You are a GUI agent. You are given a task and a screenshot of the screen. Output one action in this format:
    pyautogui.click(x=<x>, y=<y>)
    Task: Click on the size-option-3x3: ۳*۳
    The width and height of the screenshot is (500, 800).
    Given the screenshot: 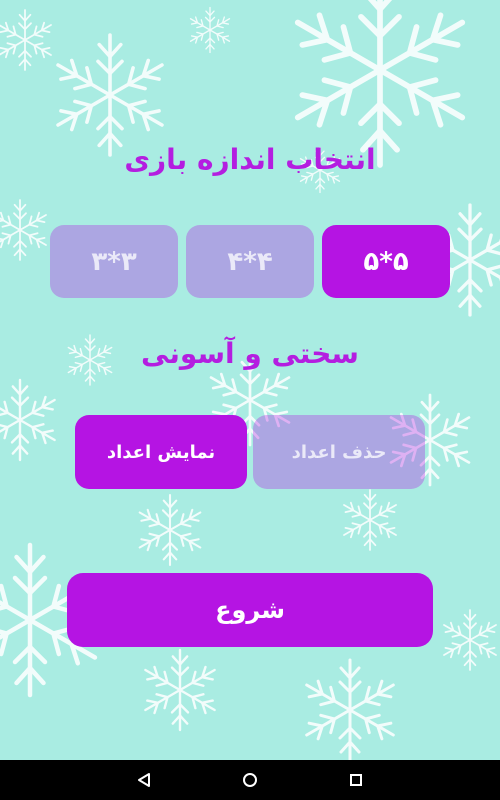 What is the action you would take?
    pyautogui.click(x=114, y=261)
    